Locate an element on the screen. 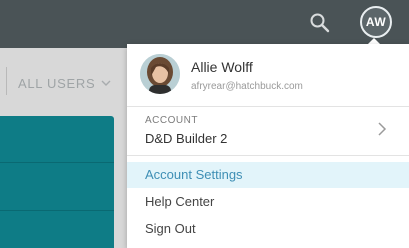 The image size is (409, 248). search-button is located at coordinates (320, 23).